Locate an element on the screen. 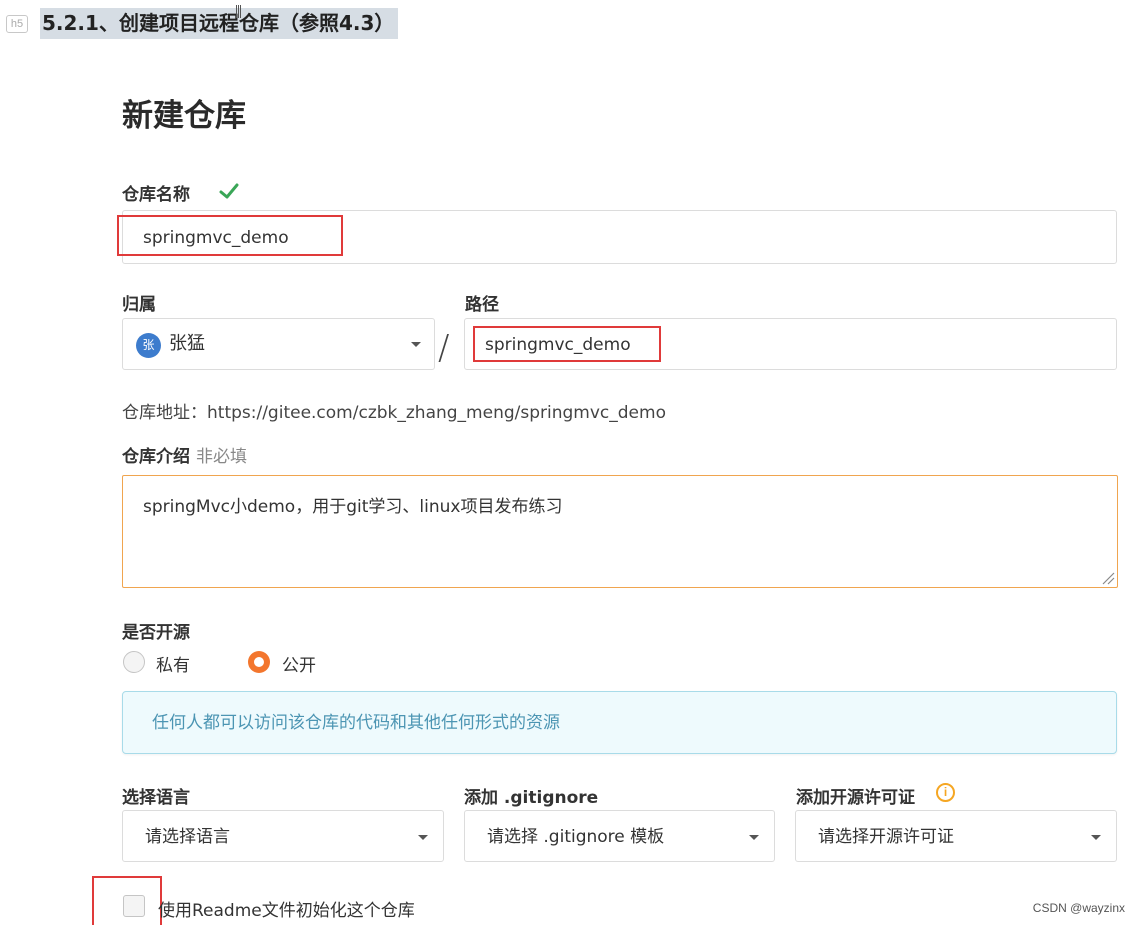  license-select-value: 请选择开源许可证 is located at coordinates (886, 837).